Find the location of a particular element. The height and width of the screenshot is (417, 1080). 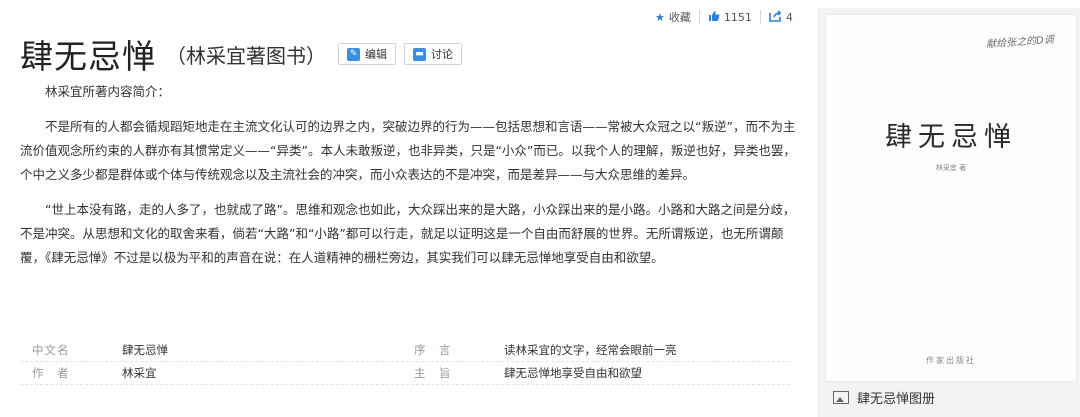

album-link: 肆无忌惮图册 is located at coordinates (884, 397).